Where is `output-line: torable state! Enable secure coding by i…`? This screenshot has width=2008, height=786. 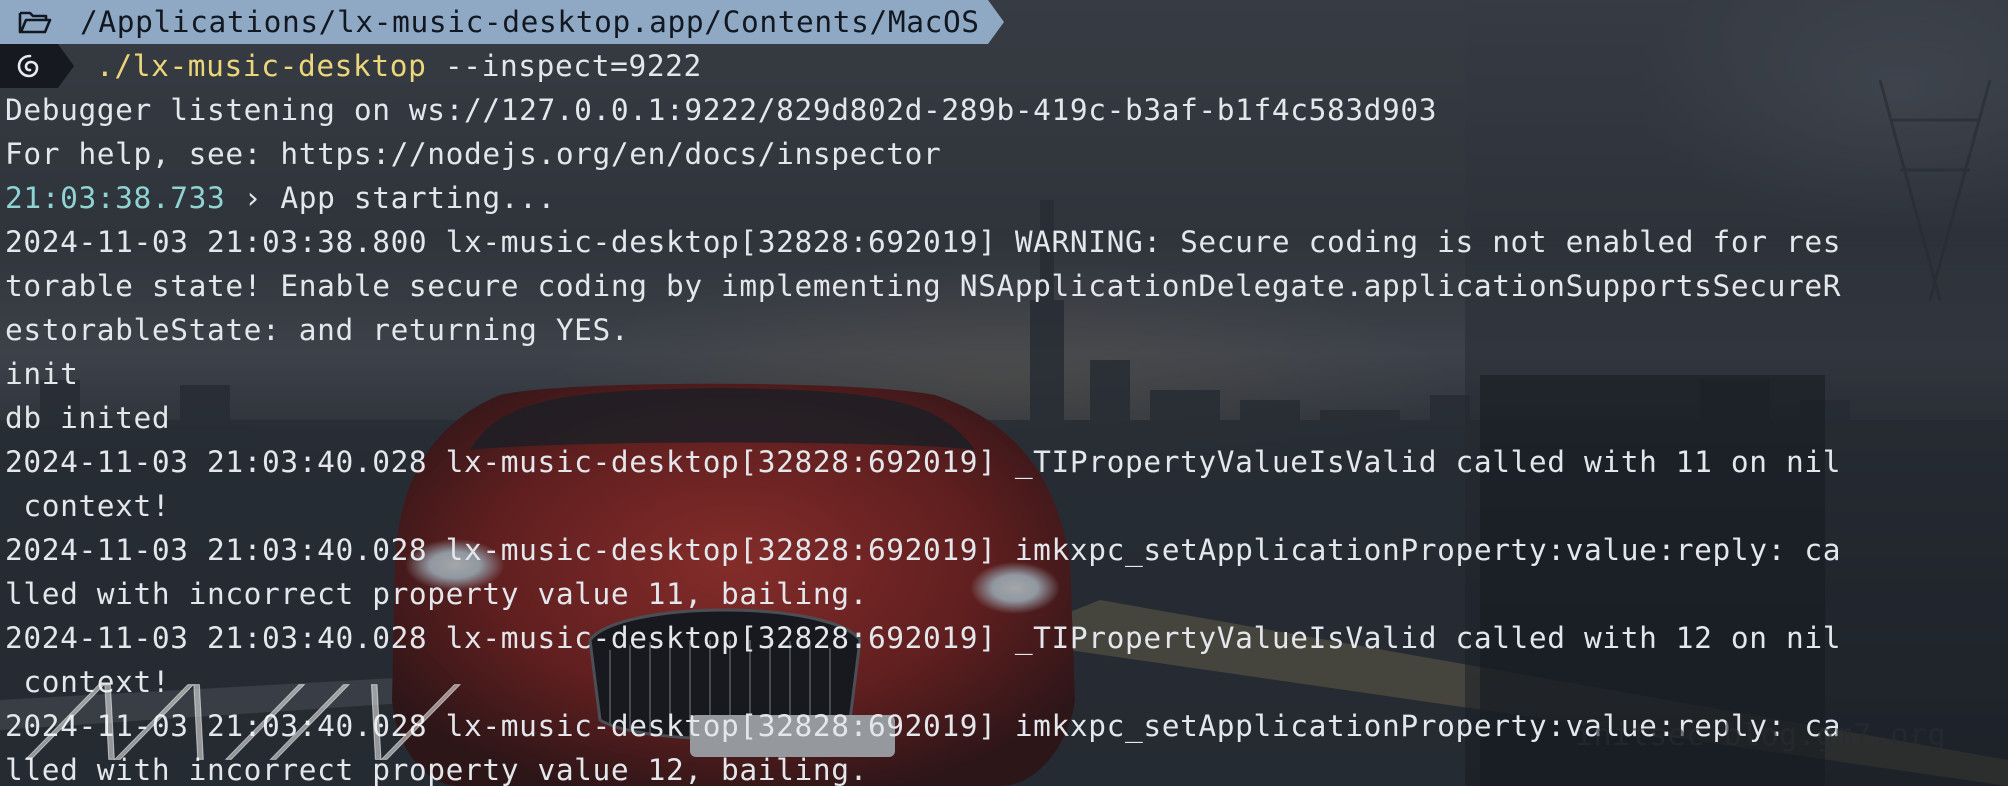
output-line: torable state! Enable secure coding by i… is located at coordinates (923, 286).